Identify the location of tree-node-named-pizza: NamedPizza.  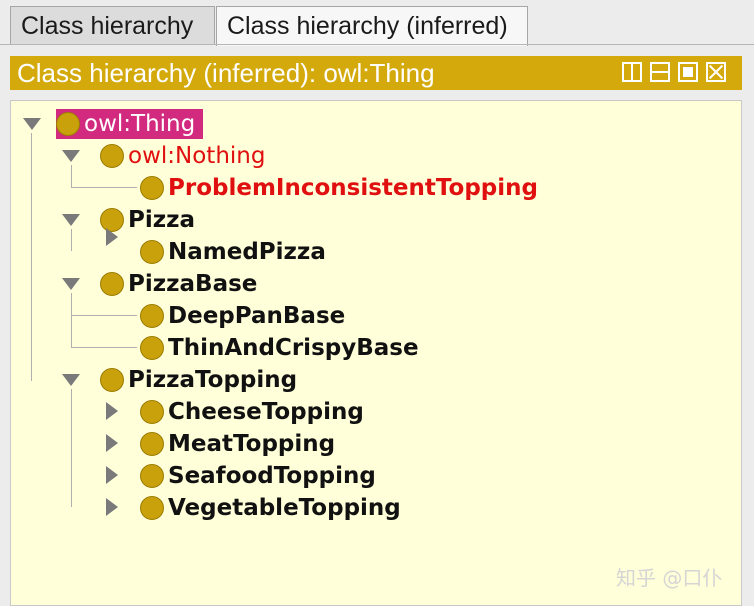
(233, 252).